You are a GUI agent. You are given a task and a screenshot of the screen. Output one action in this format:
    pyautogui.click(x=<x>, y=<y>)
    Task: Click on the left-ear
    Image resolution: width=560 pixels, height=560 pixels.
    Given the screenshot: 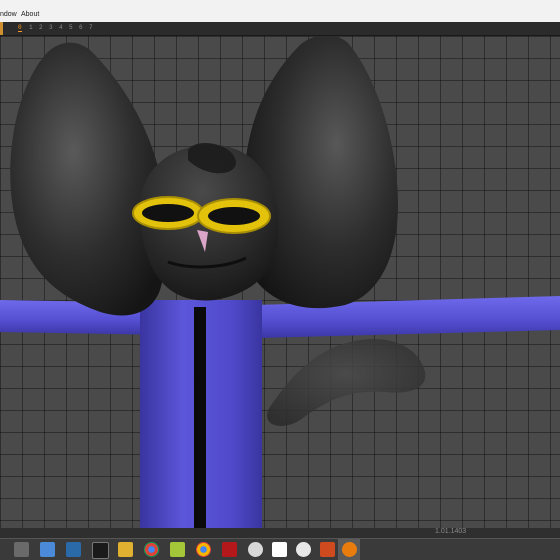 What is the action you would take?
    pyautogui.click(x=89, y=179)
    